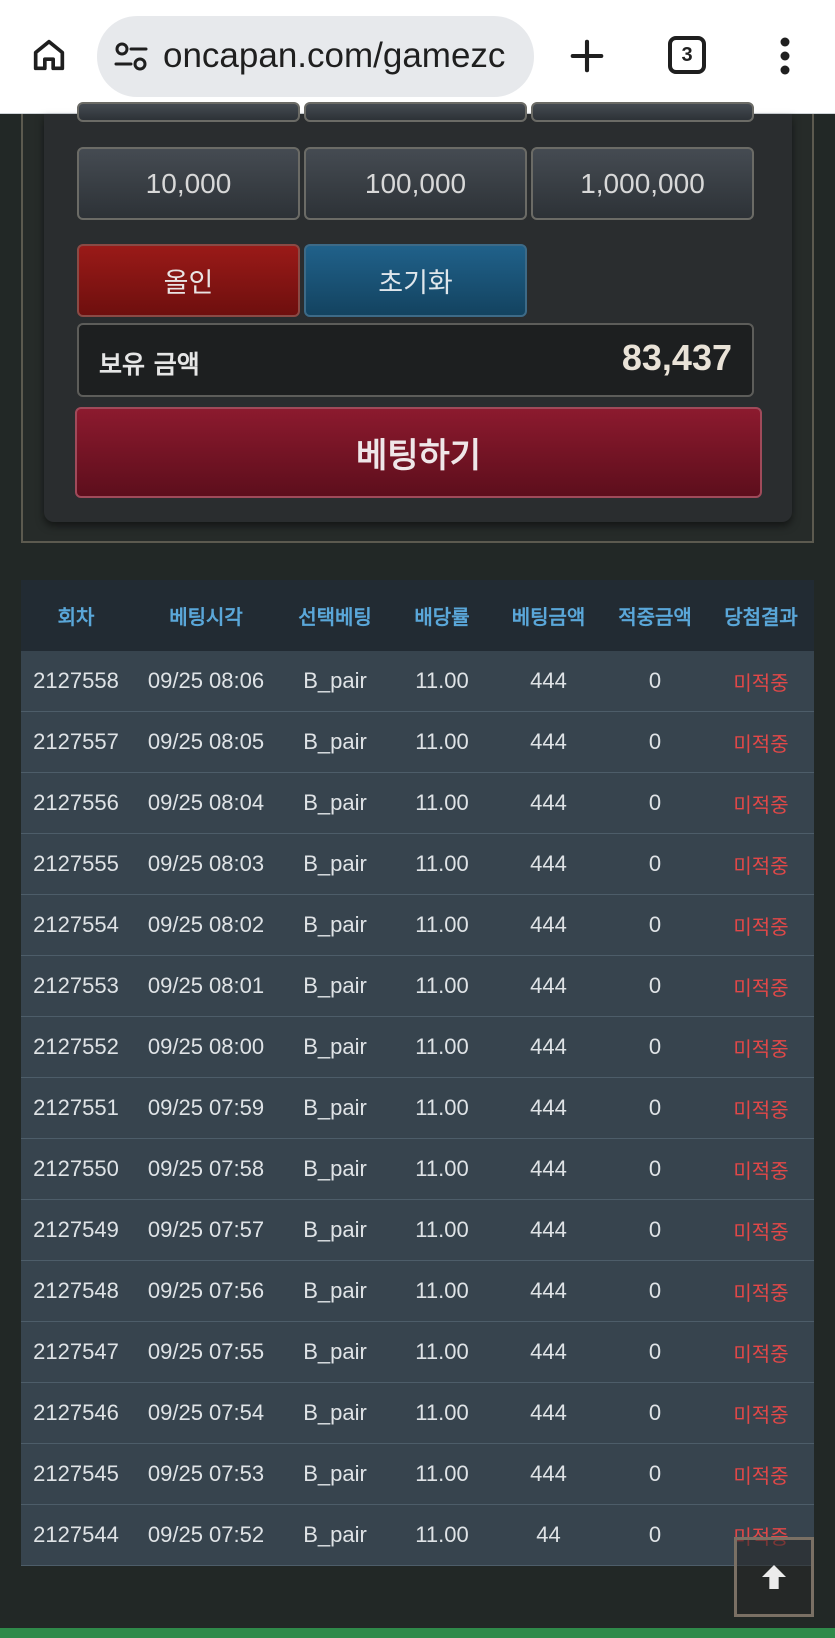  I want to click on scroll-to-top-button, so click(774, 1577).